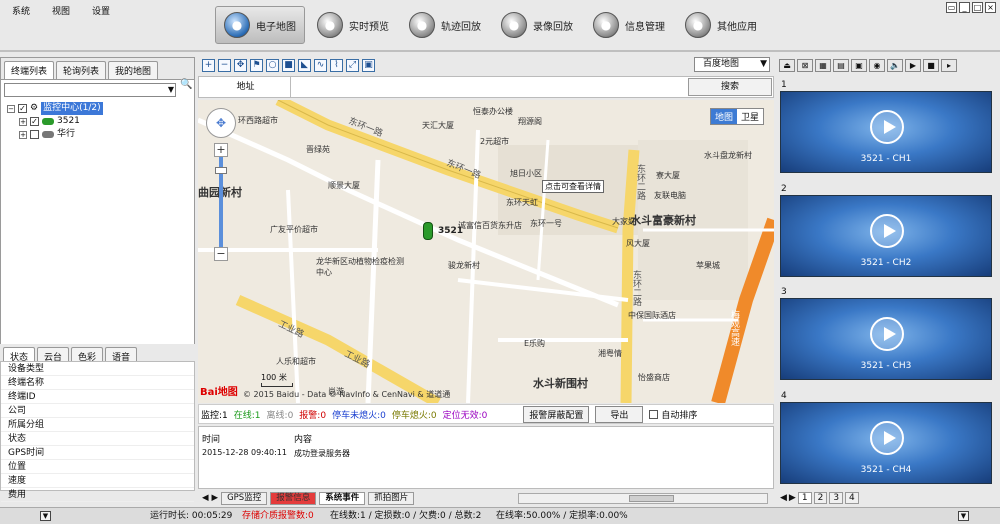  Describe the element at coordinates (537, 25) in the screenshot. I see `nav-button: ● 录像回放` at that location.